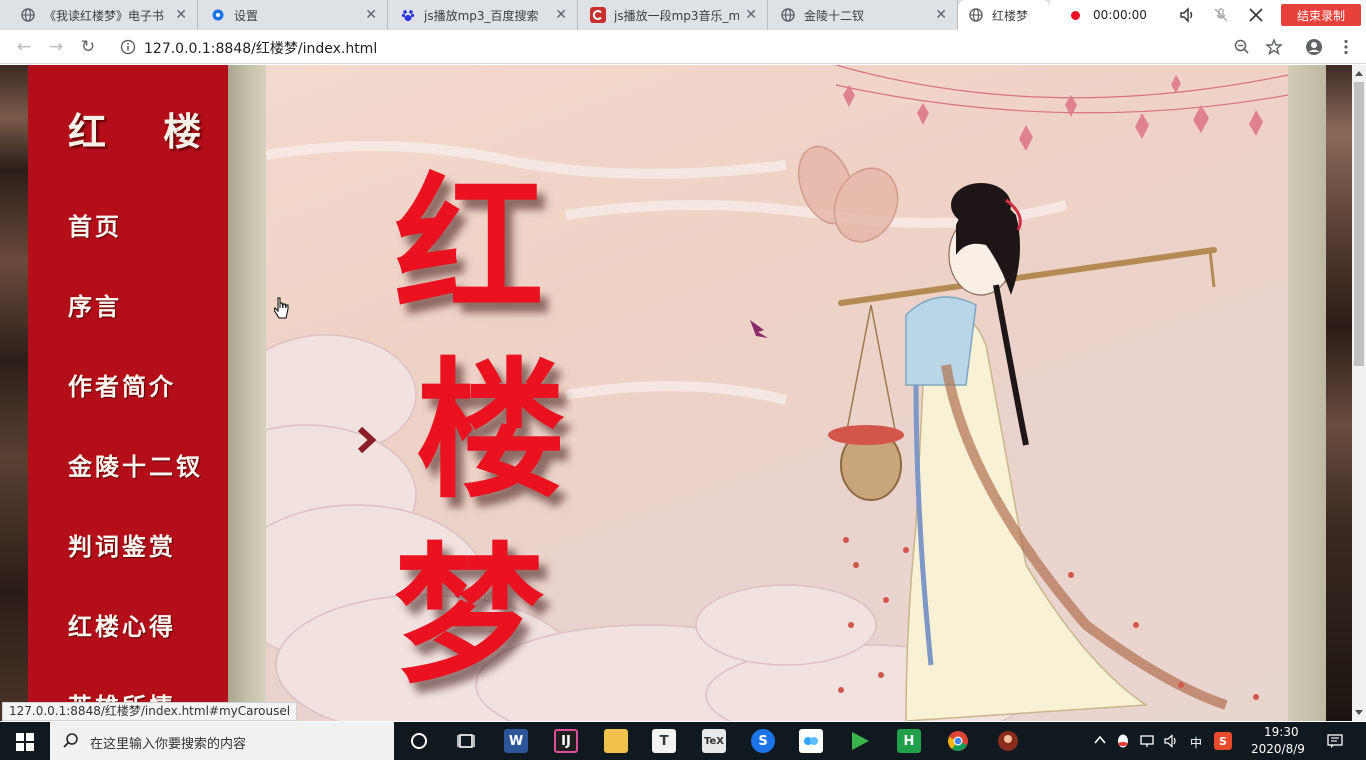 The height and width of the screenshot is (760, 1366). What do you see at coordinates (1123, 741) in the screenshot?
I see `qq-icon` at bounding box center [1123, 741].